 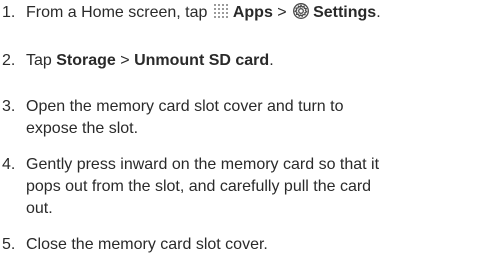 I want to click on settings-gear-icon, so click(x=301, y=14).